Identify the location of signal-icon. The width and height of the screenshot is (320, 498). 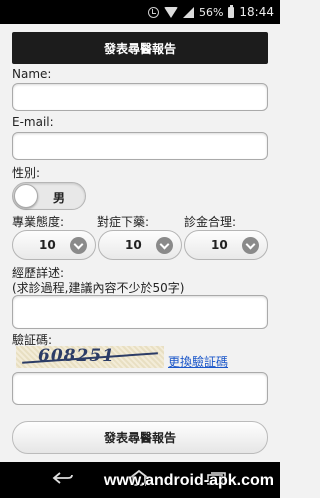
(188, 12).